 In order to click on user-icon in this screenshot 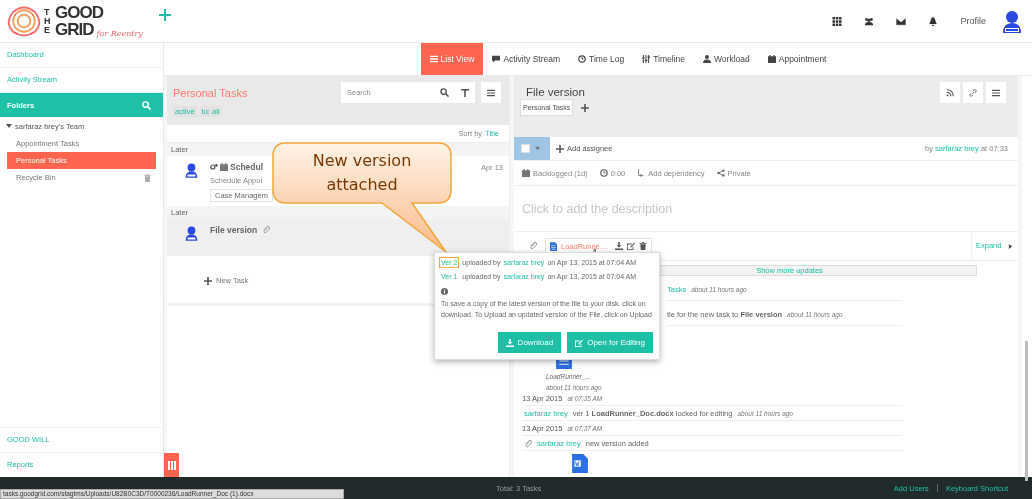, I will do `click(707, 59)`.